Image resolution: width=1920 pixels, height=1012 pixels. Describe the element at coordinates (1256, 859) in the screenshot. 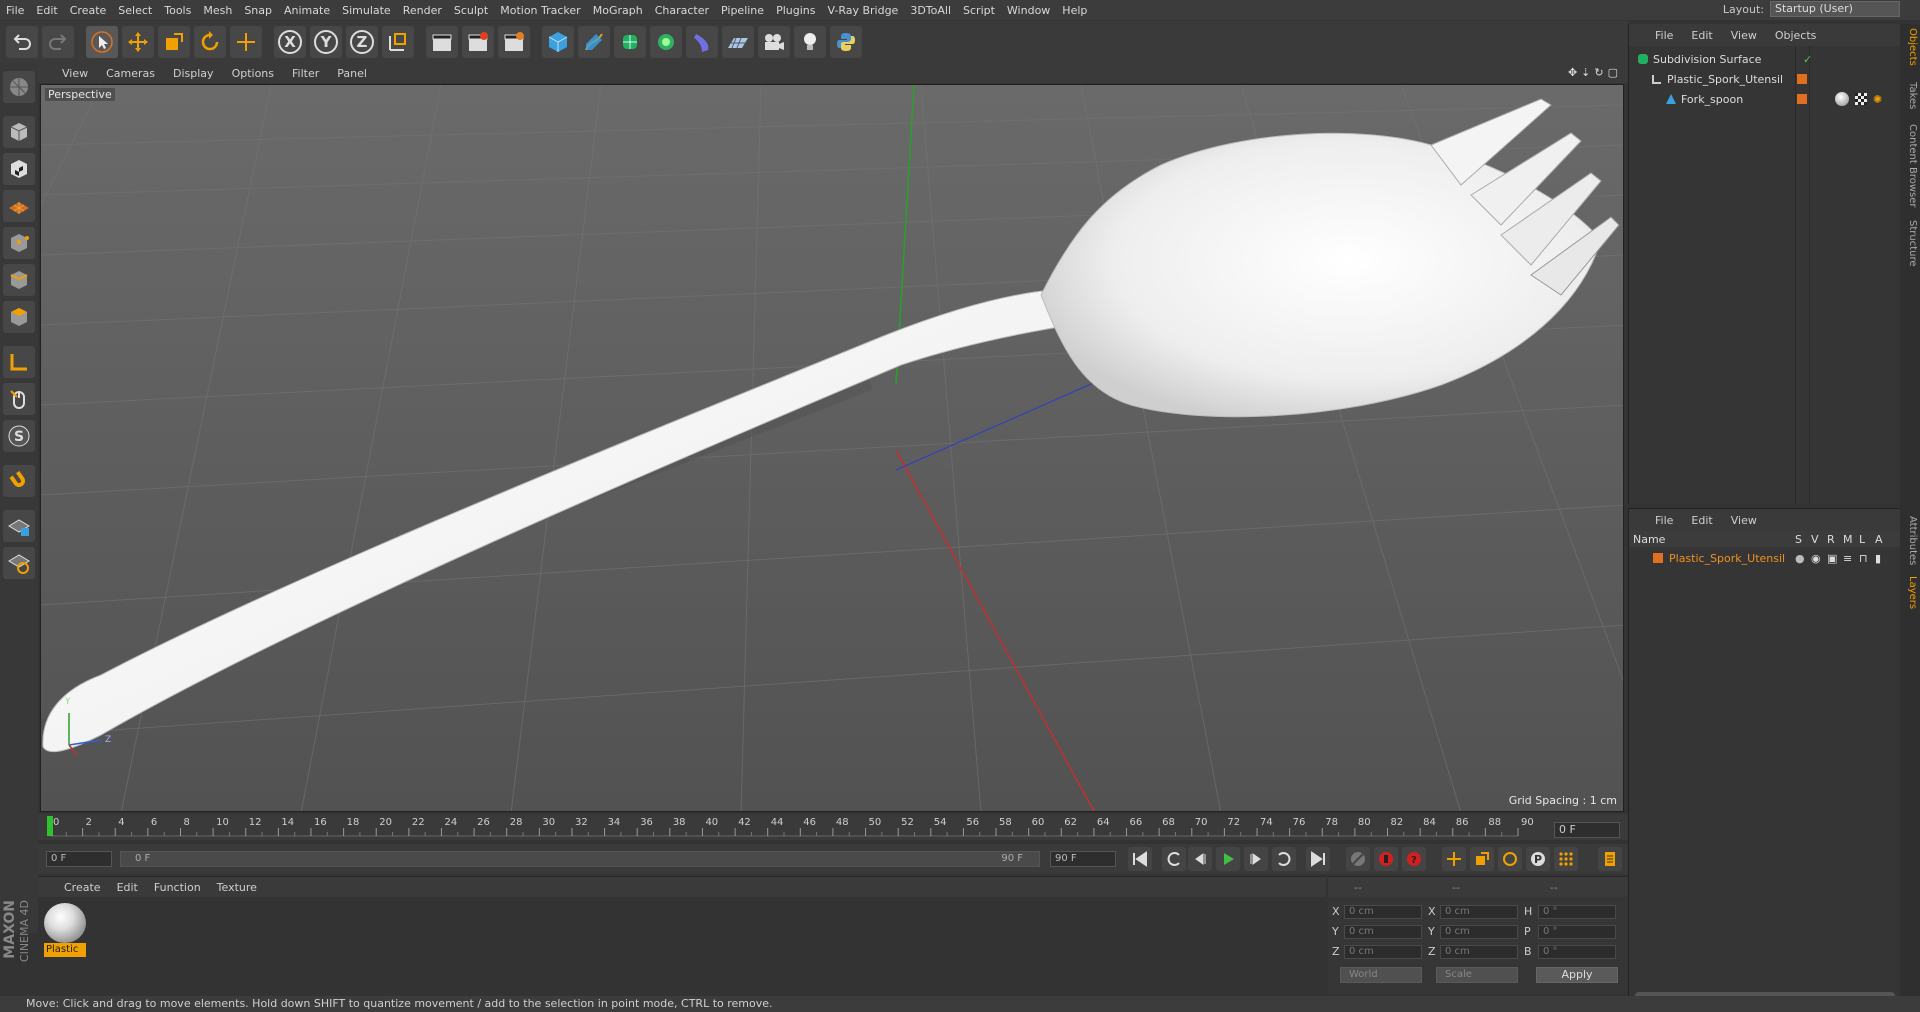

I see `next-frame-button` at that location.